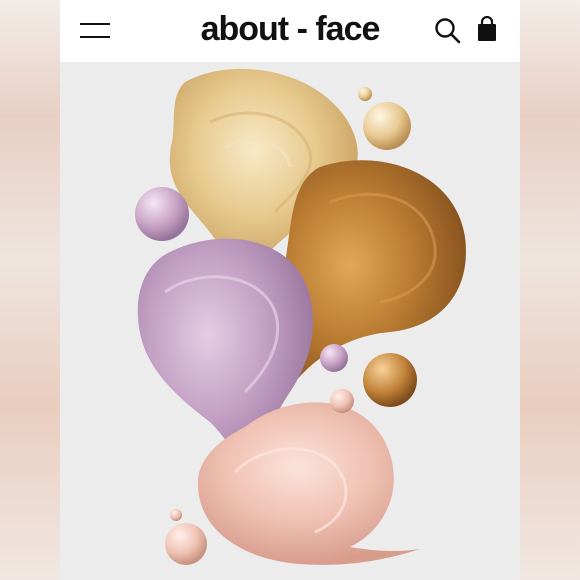  Describe the element at coordinates (176, 515) in the screenshot. I see `tiny-rose-pearl` at that location.